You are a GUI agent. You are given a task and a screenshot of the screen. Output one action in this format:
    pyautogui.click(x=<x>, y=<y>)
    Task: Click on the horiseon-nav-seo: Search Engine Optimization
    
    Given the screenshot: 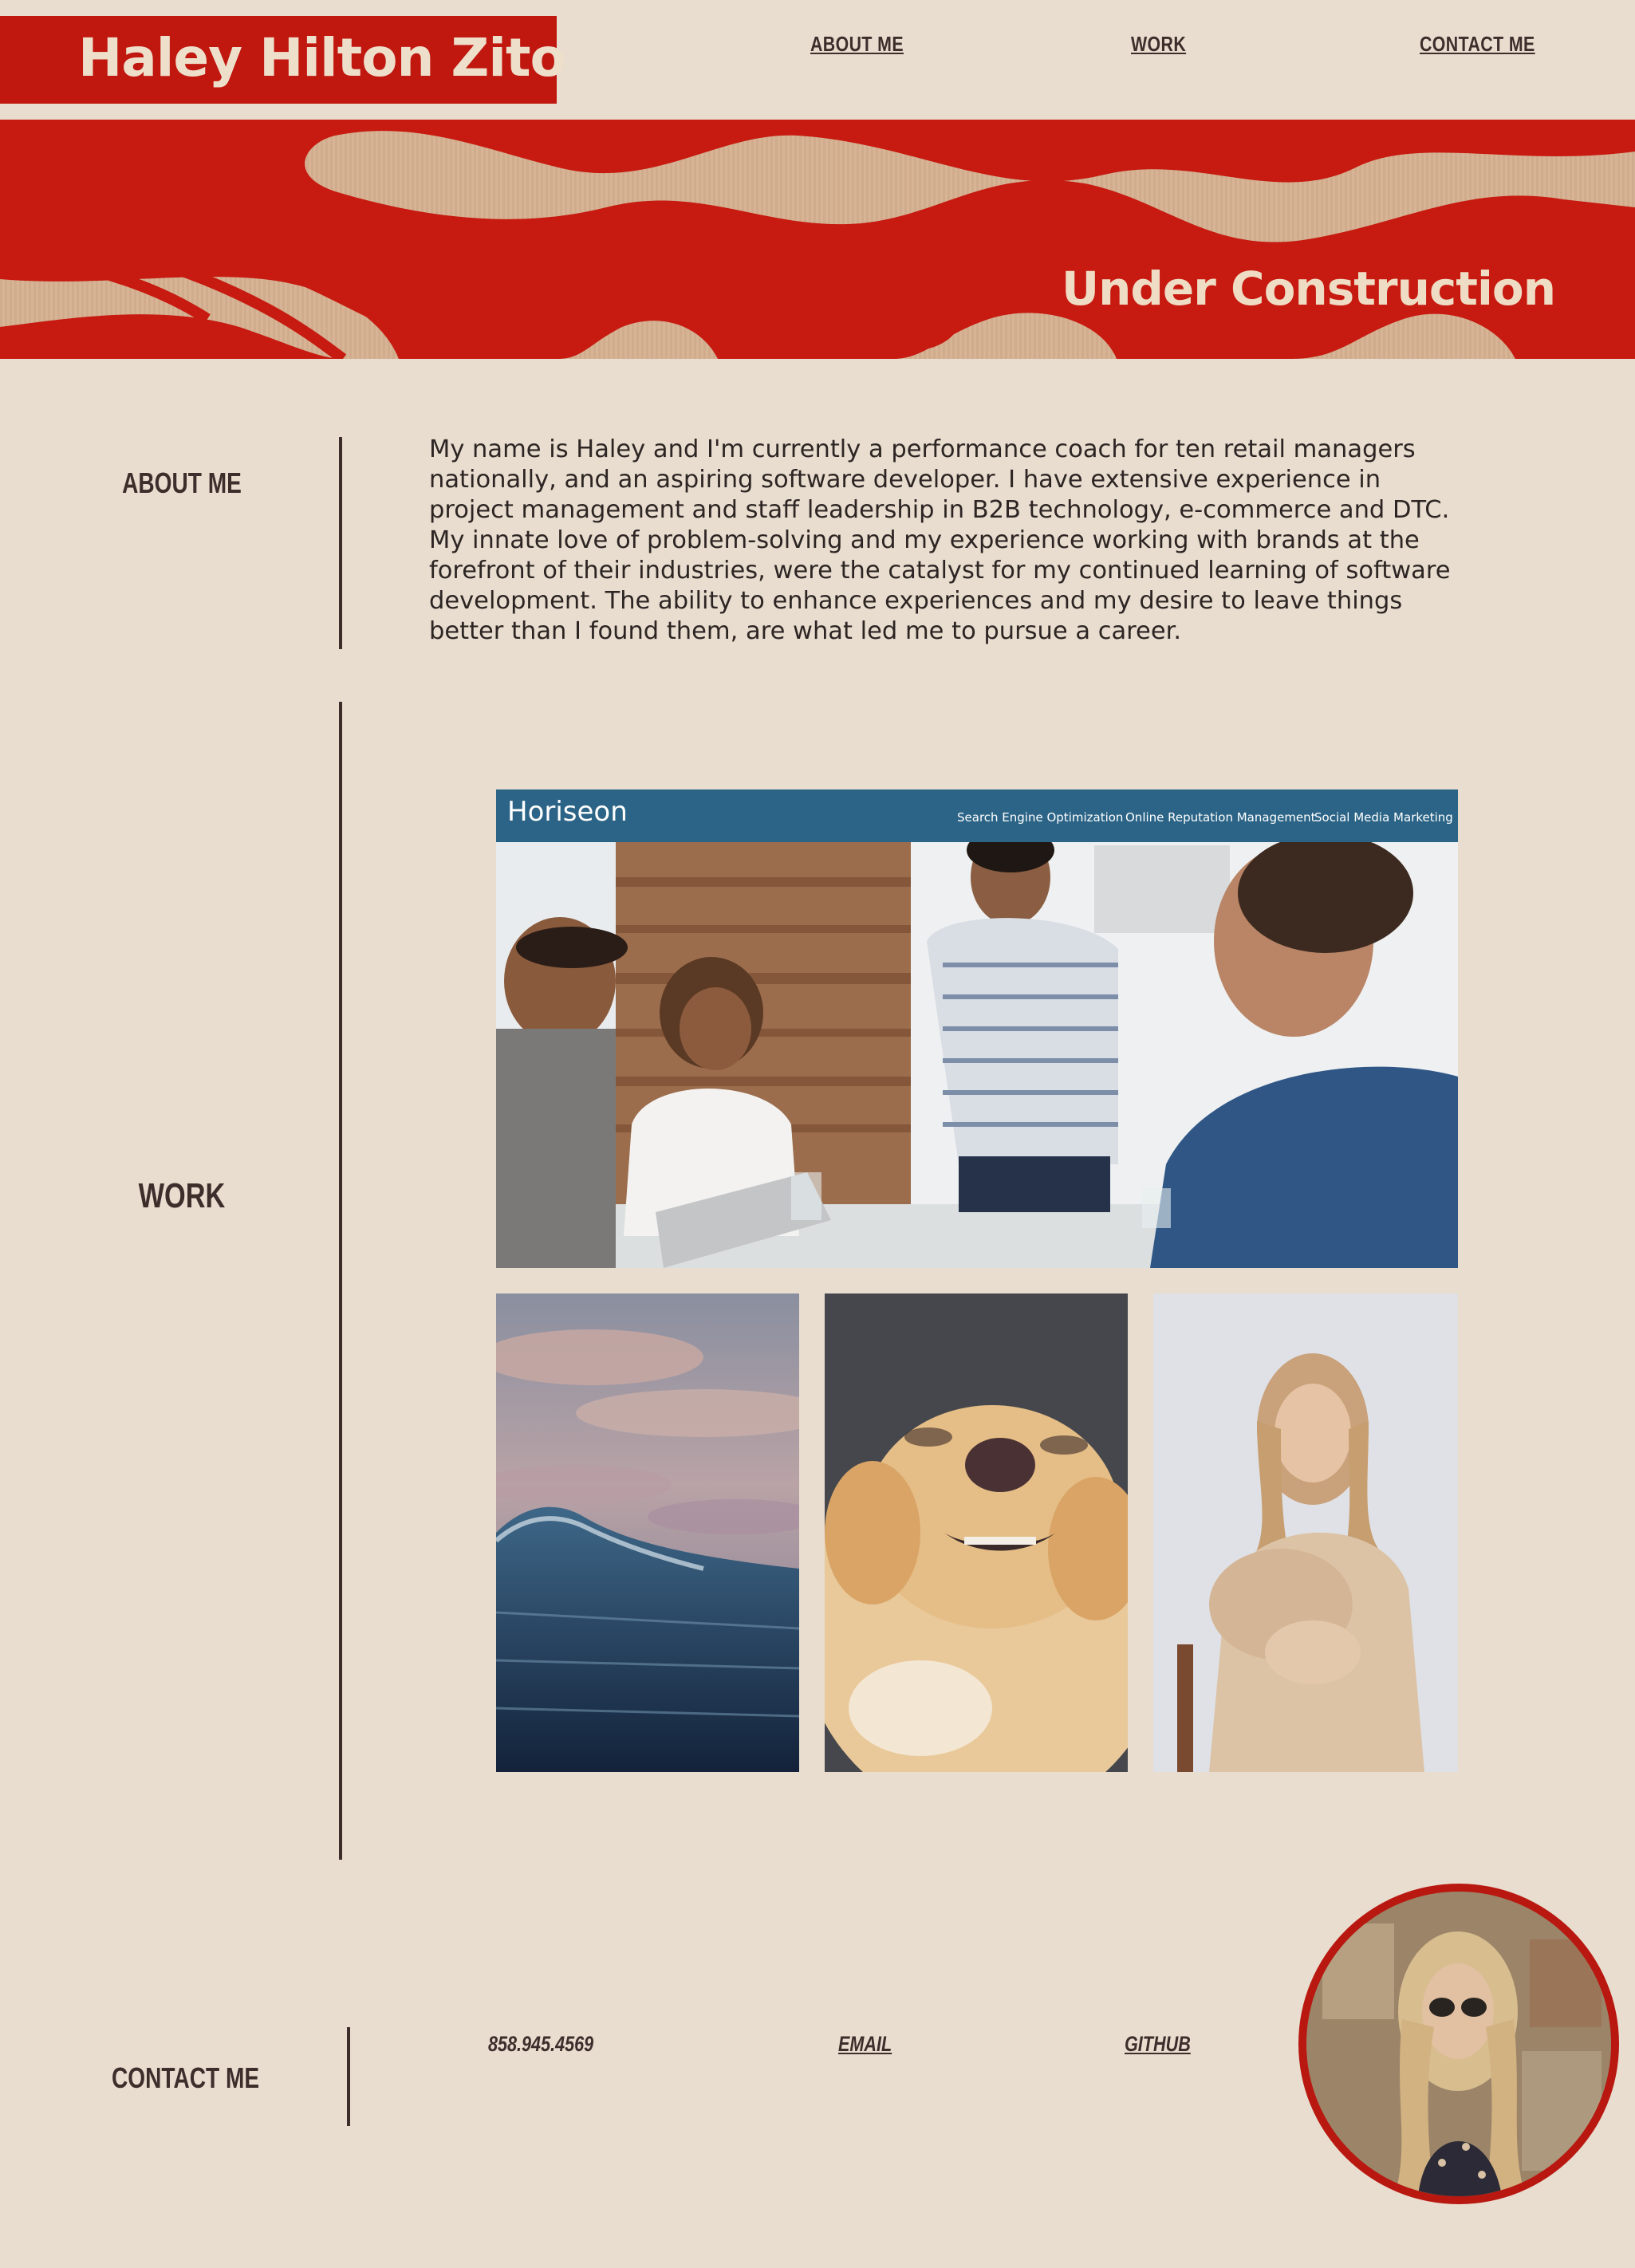 What is the action you would take?
    pyautogui.click(x=1041, y=818)
    